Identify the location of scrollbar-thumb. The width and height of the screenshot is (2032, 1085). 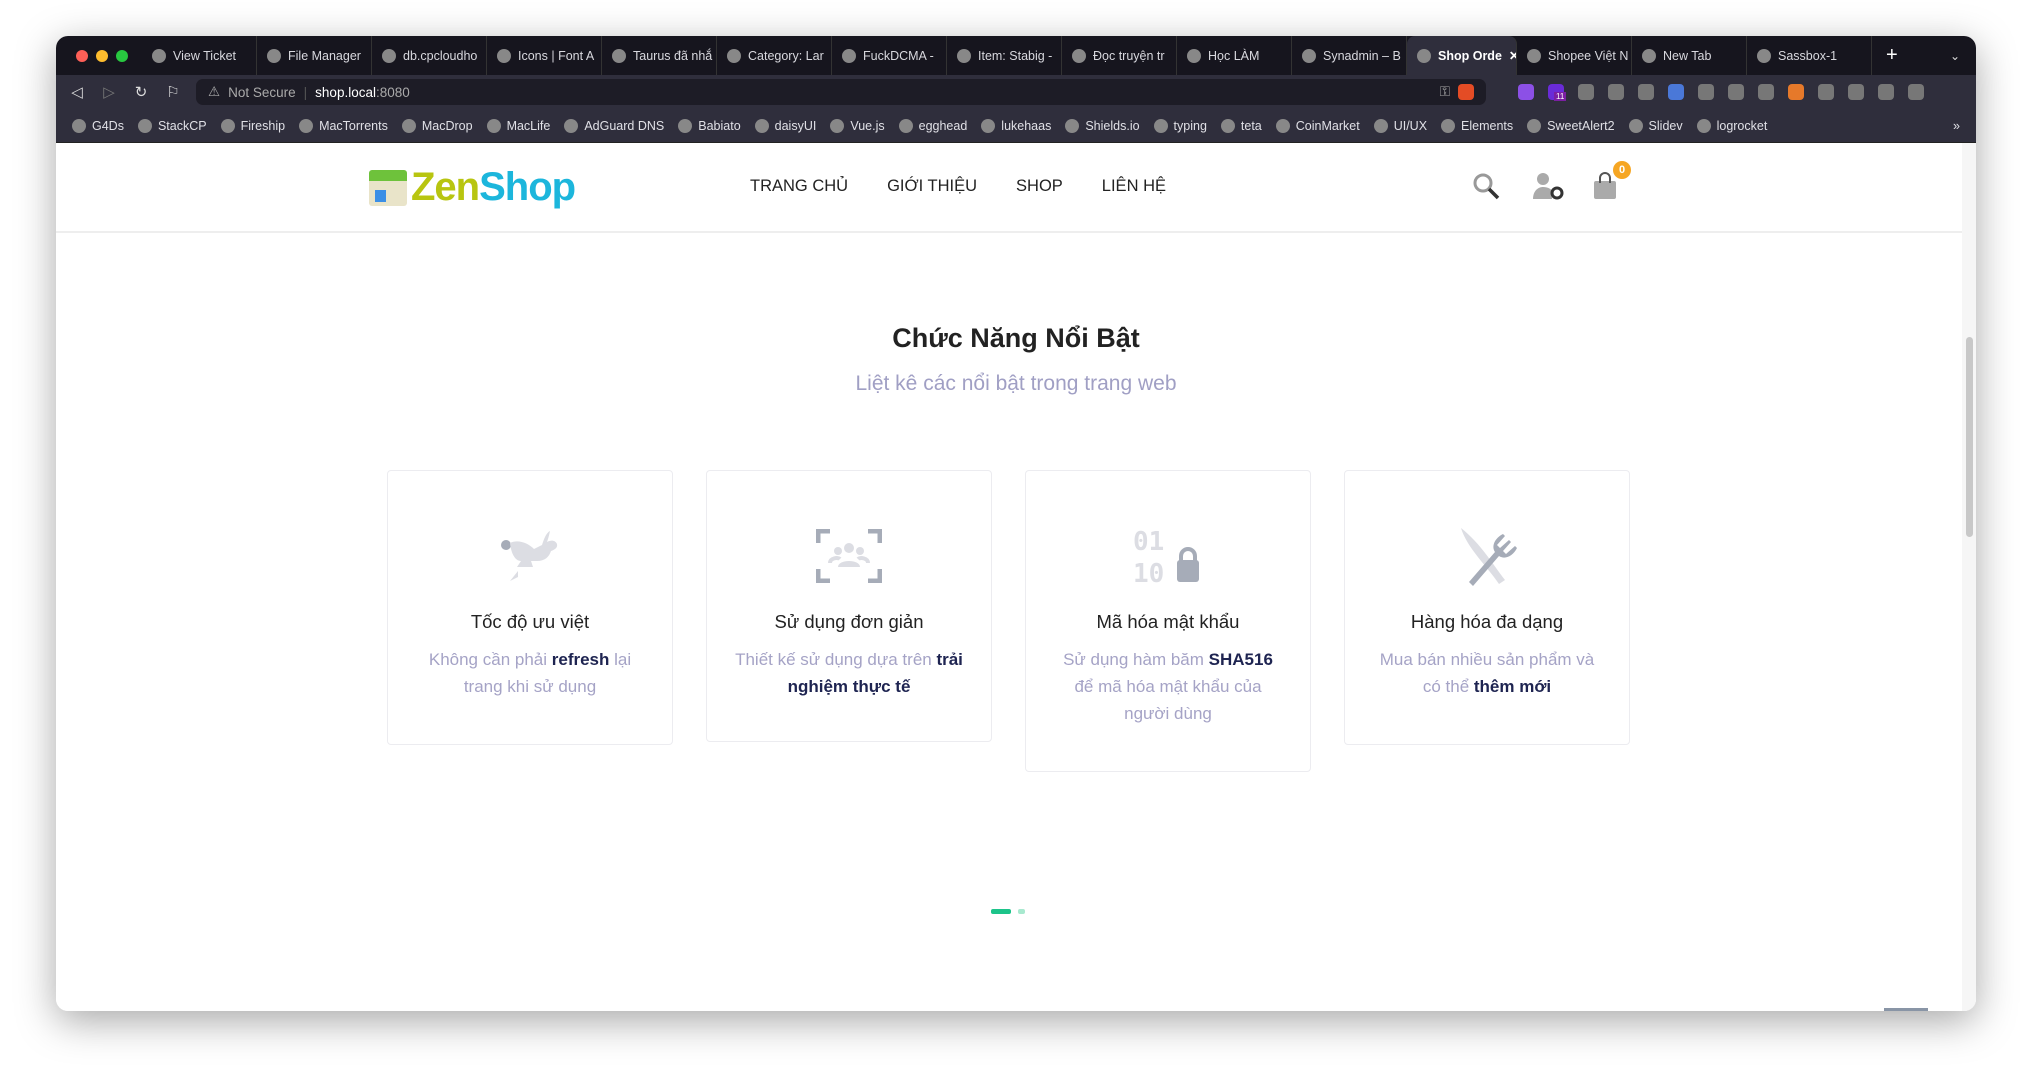
(1969, 437).